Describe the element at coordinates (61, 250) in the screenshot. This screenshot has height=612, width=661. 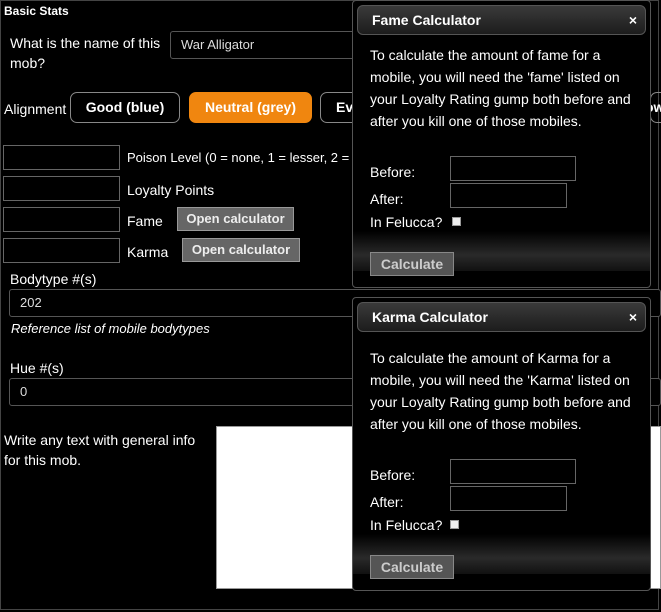
I see `karma-input` at that location.